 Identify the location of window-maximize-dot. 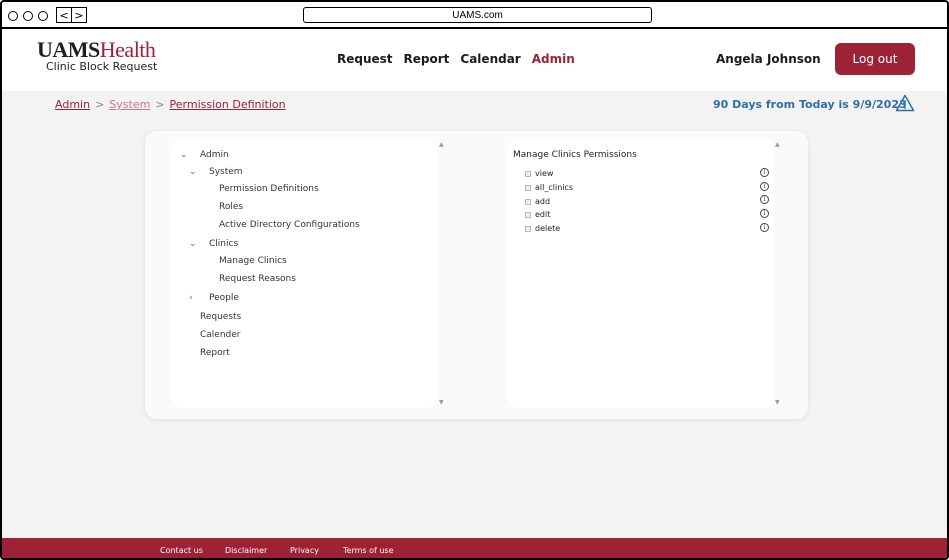
(43, 16).